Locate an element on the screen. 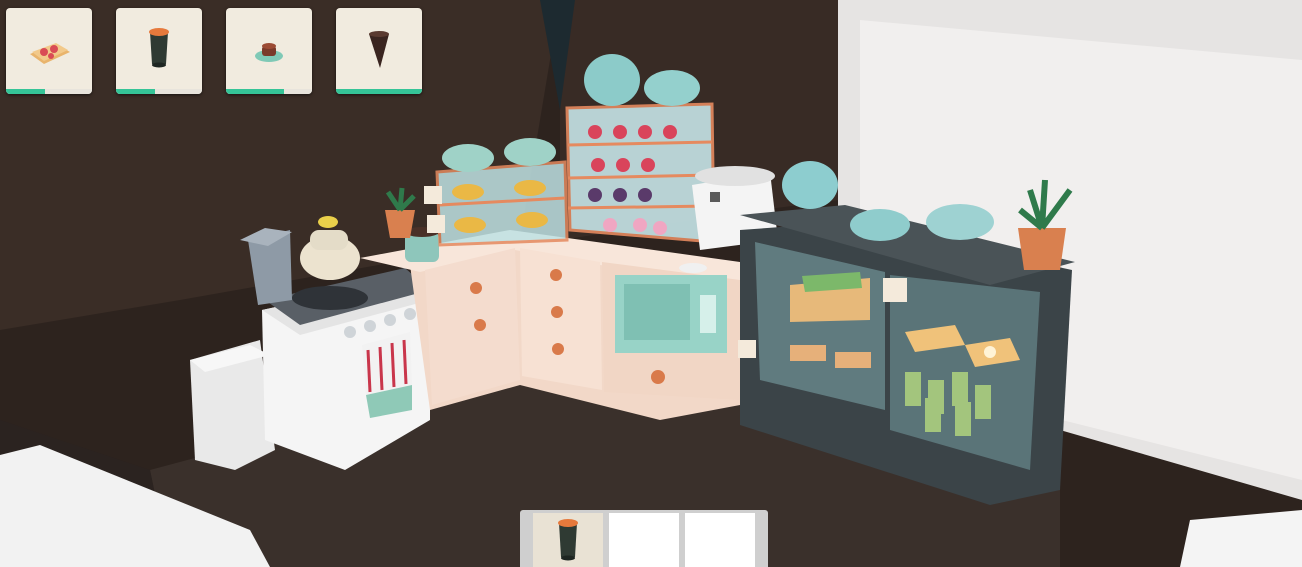  order-card-iced-drink is located at coordinates (159, 51).